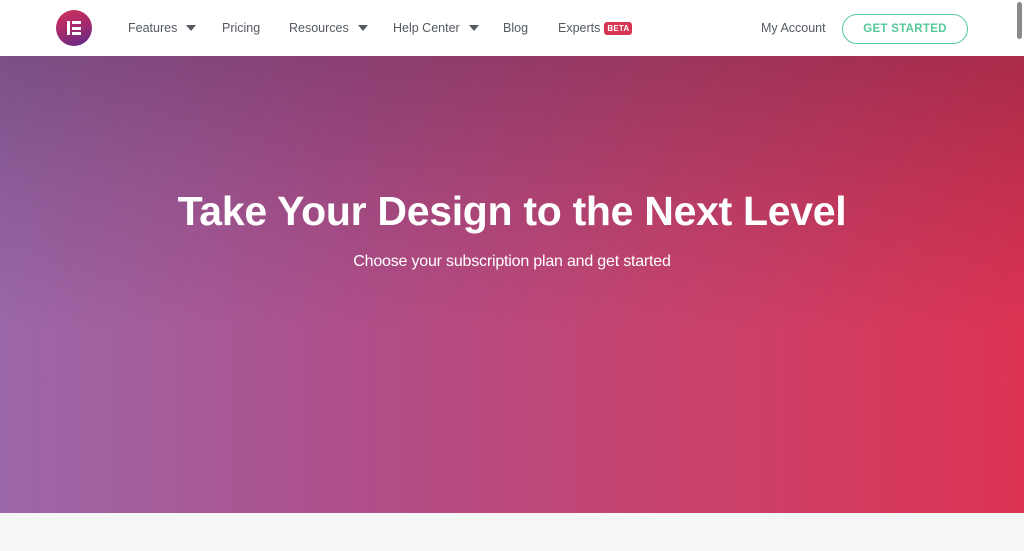 This screenshot has height=551, width=1024. Describe the element at coordinates (319, 28) in the screenshot. I see `nav-item-label: Resources` at that location.